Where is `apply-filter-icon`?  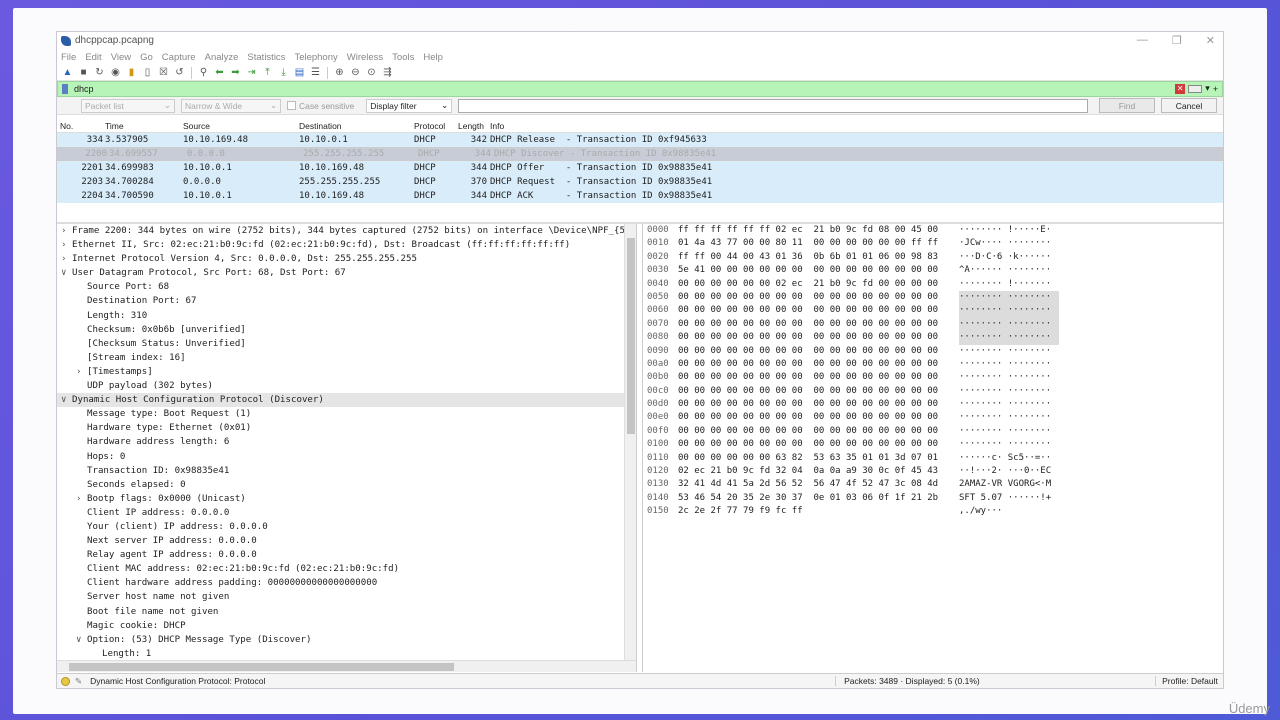 apply-filter-icon is located at coordinates (1195, 88).